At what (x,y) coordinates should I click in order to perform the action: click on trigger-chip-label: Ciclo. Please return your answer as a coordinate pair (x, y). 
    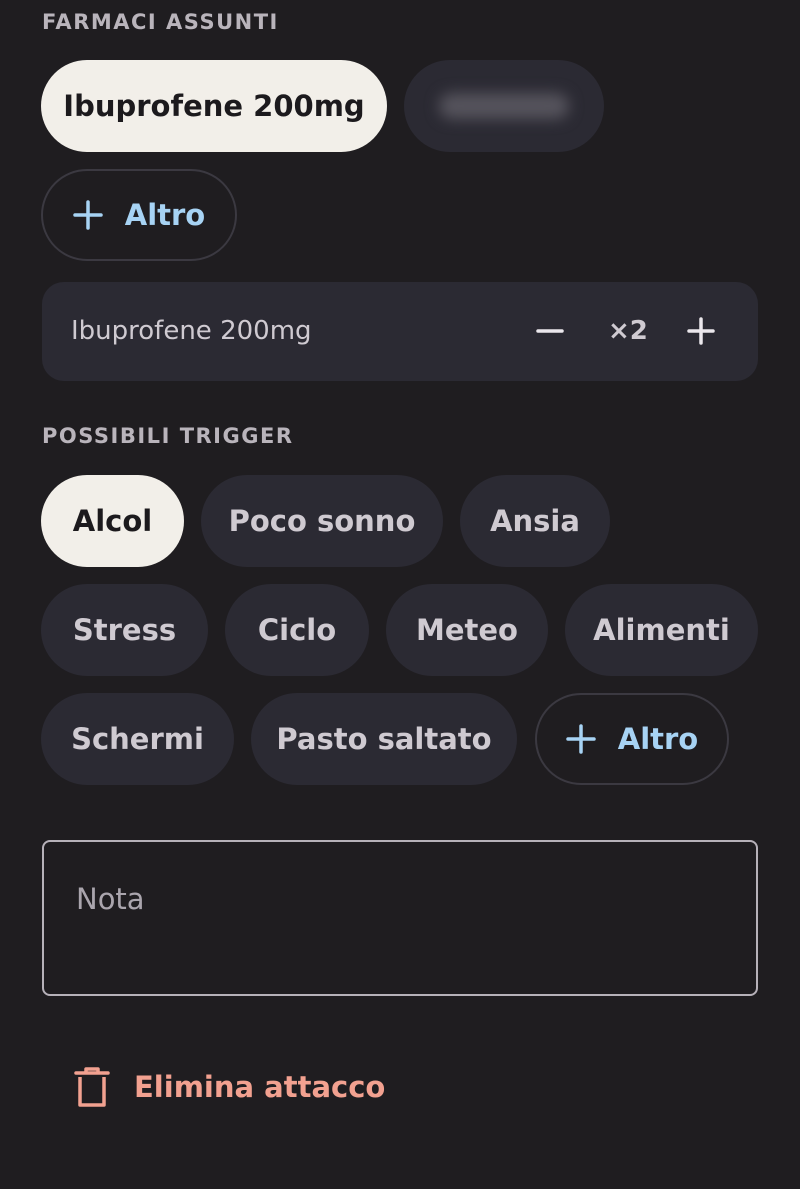
    Looking at the image, I should click on (297, 630).